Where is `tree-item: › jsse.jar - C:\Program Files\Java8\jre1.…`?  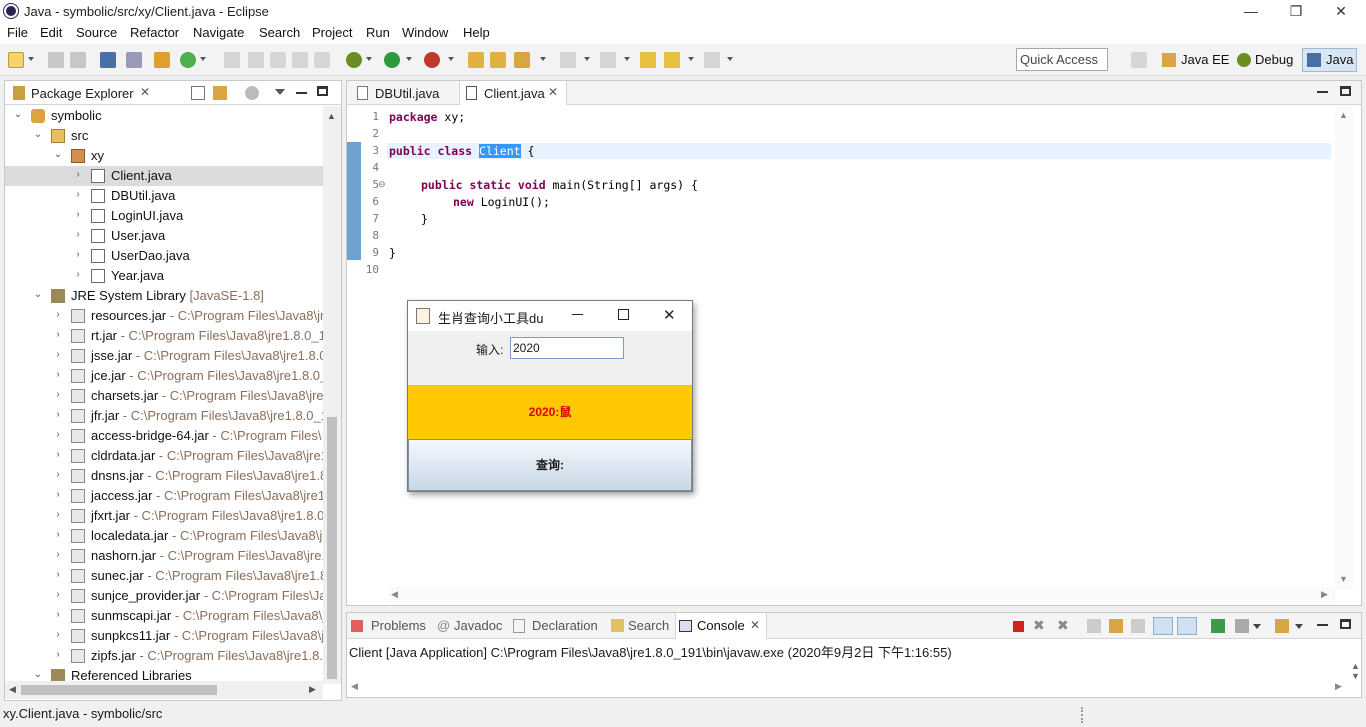 tree-item: › jsse.jar - C:\Program Files\Java8\jre1.… is located at coordinates (164, 356).